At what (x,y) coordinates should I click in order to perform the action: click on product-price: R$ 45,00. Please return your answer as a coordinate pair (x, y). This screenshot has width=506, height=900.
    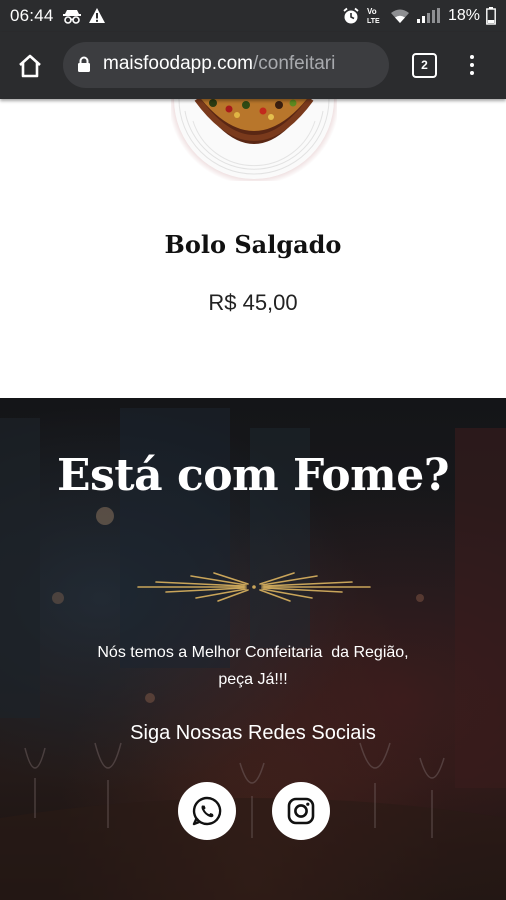
    Looking at the image, I should click on (253, 302).